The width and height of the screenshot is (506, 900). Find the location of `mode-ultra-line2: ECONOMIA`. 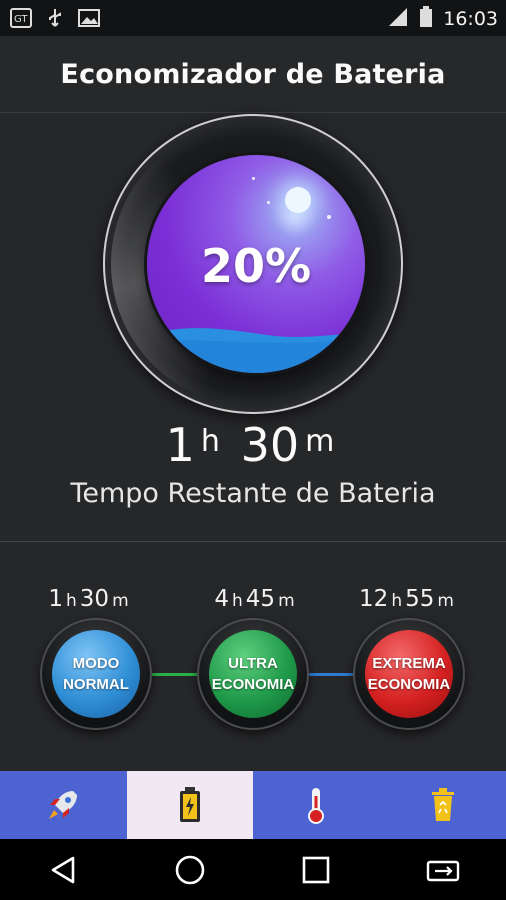

mode-ultra-line2: ECONOMIA is located at coordinates (253, 684).